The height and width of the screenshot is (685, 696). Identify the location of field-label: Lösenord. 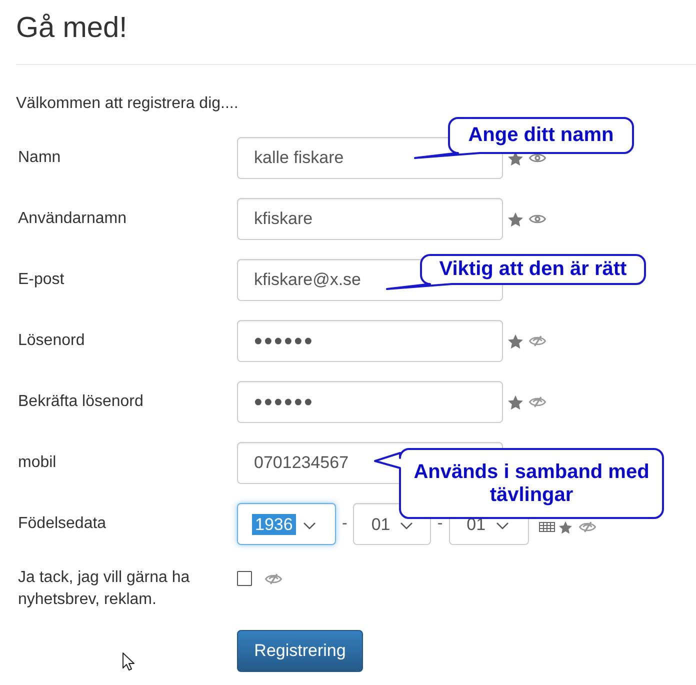
(51, 341).